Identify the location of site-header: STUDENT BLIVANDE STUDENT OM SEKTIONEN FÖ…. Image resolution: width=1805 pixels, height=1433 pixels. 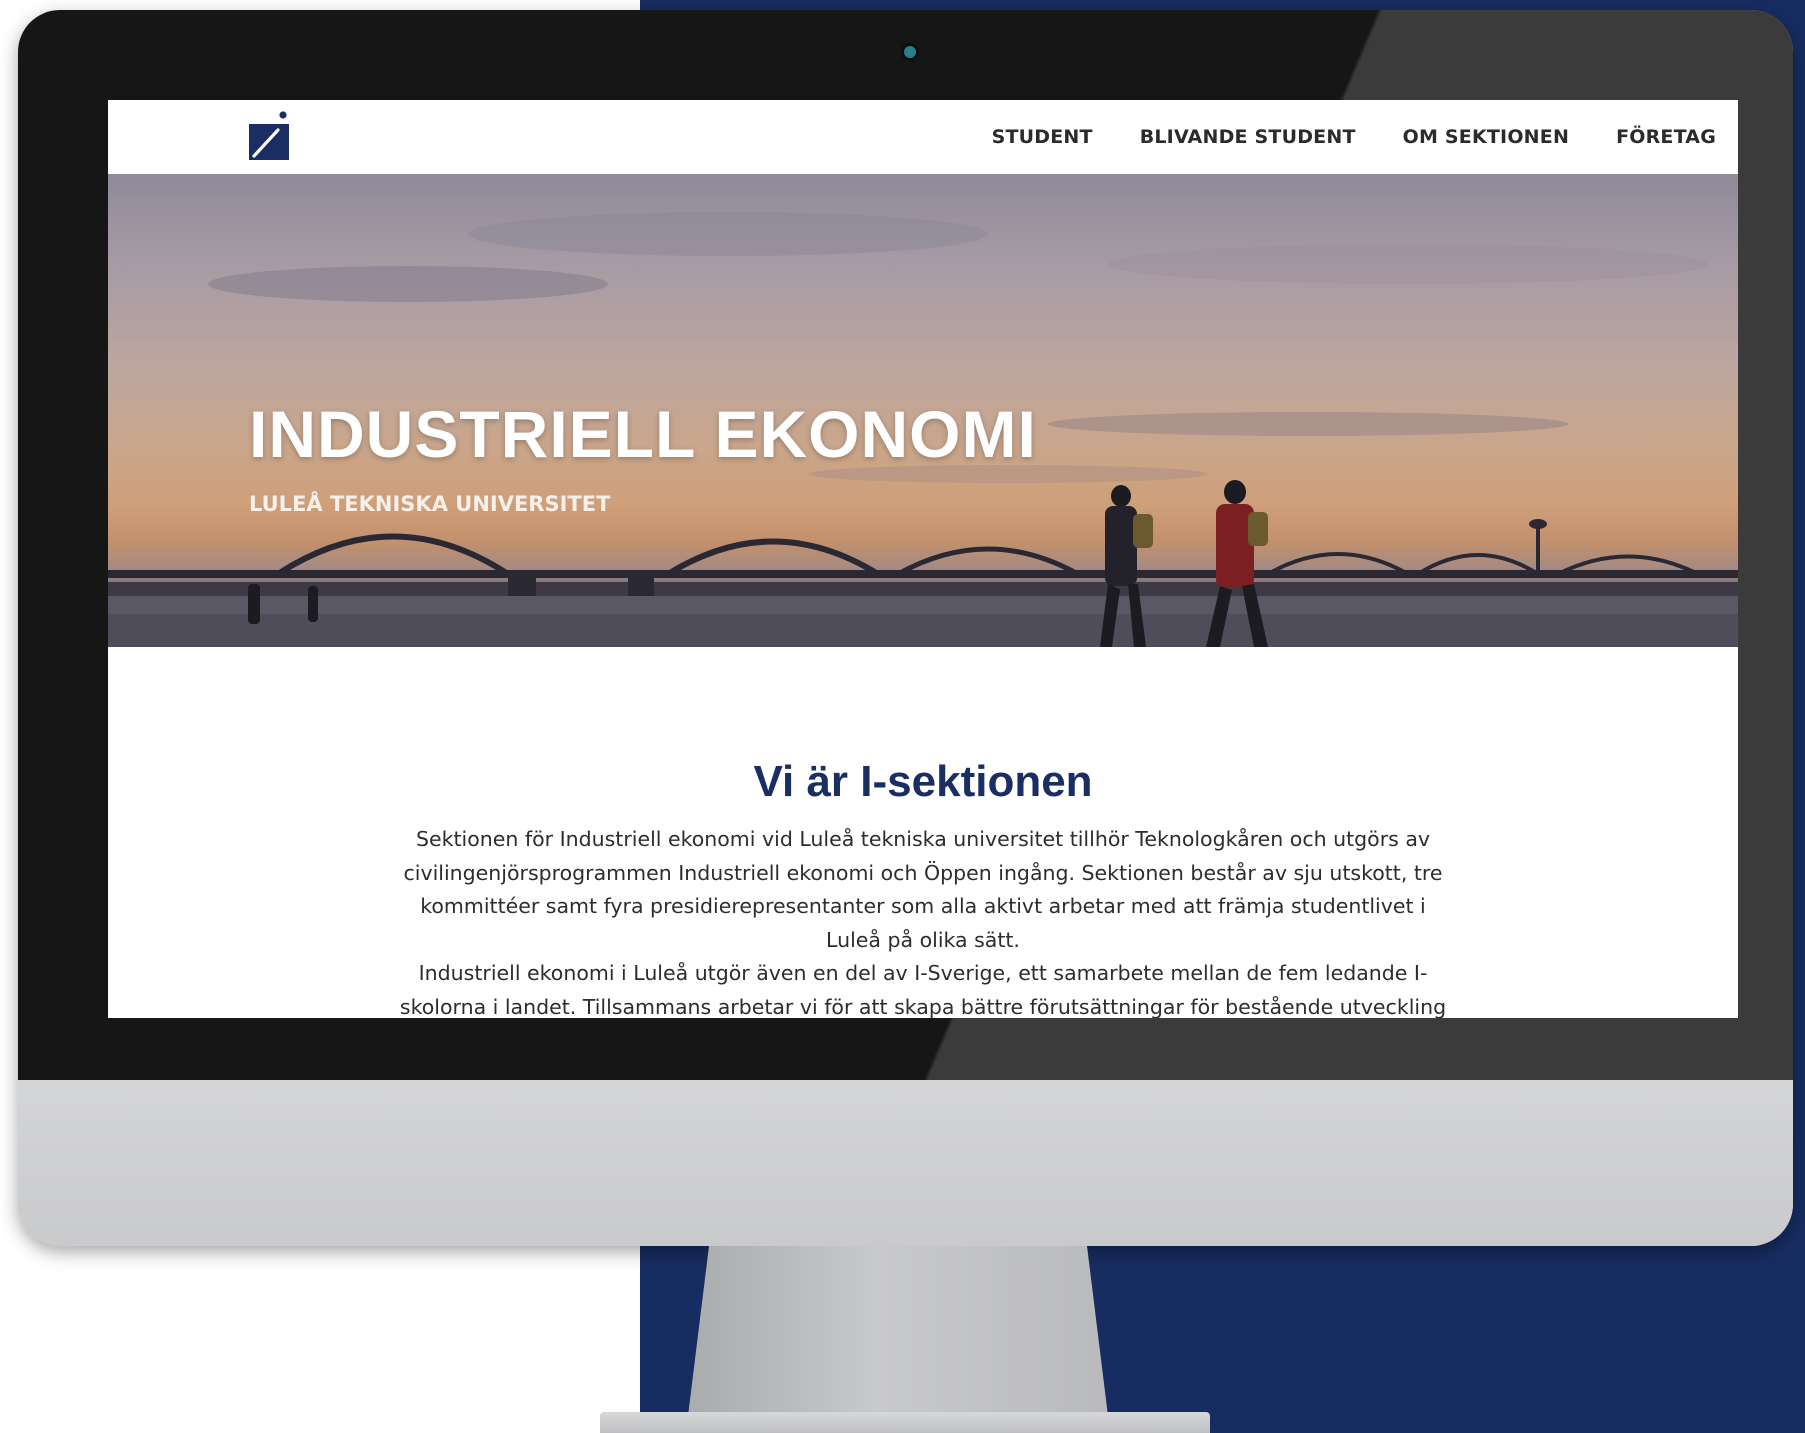
(923, 137).